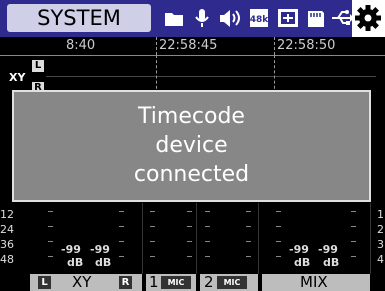 The height and width of the screenshot is (291, 385). Describe the element at coordinates (38, 66) in the screenshot. I see `track-badge-l: L` at that location.